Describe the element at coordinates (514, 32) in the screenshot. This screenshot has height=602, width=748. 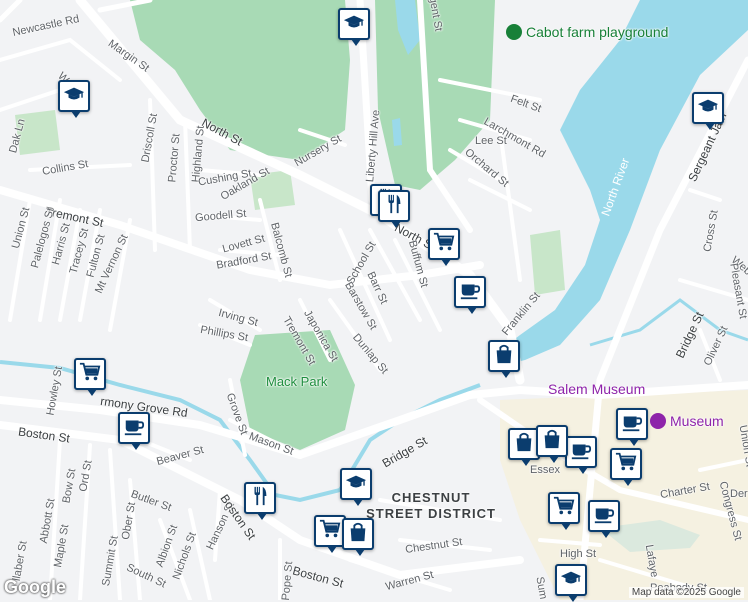
I see `tree-icon` at that location.